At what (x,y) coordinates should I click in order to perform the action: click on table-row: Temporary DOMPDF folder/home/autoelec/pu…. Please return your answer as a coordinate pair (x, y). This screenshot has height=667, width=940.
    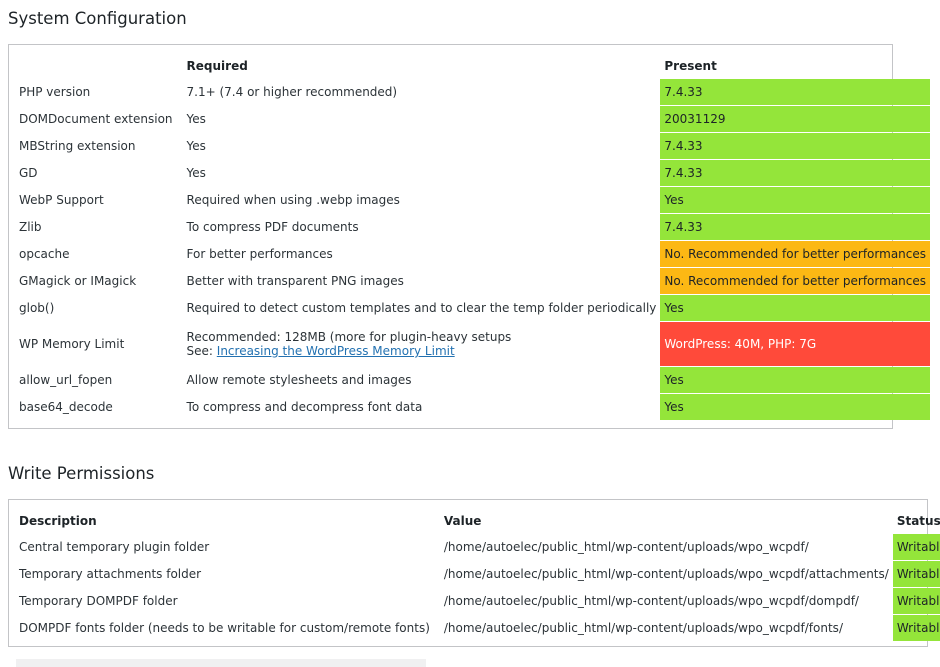
    Looking at the image, I should click on (474, 601).